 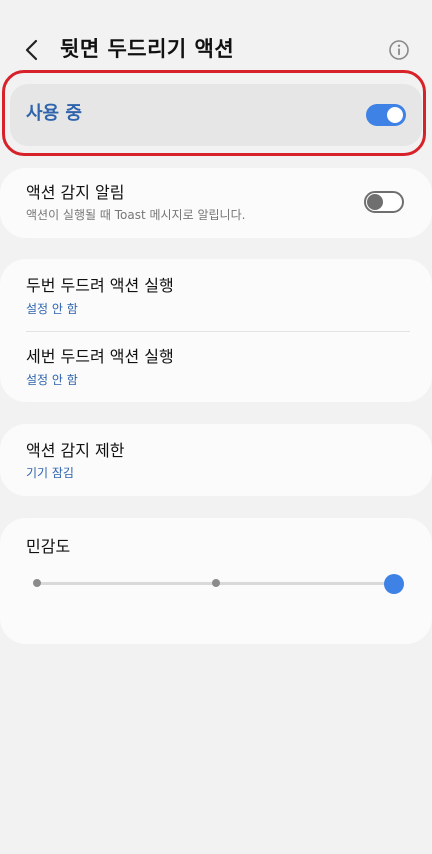 I want to click on back-button, so click(x=32, y=50).